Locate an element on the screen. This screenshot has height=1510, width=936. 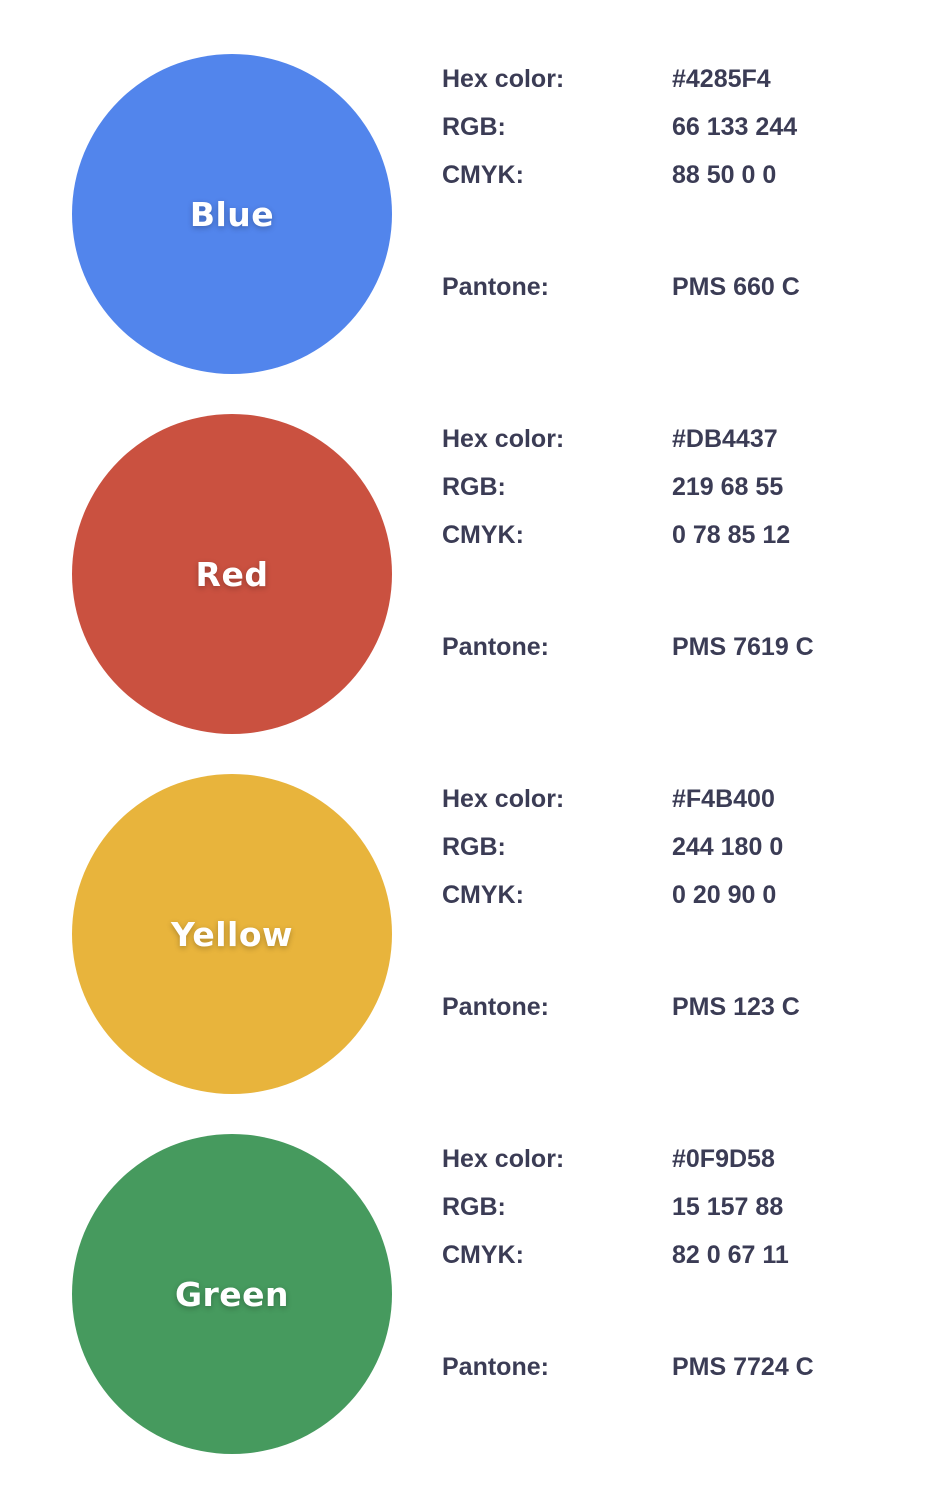
rgb-value: 244 180 0 is located at coordinates (728, 847).